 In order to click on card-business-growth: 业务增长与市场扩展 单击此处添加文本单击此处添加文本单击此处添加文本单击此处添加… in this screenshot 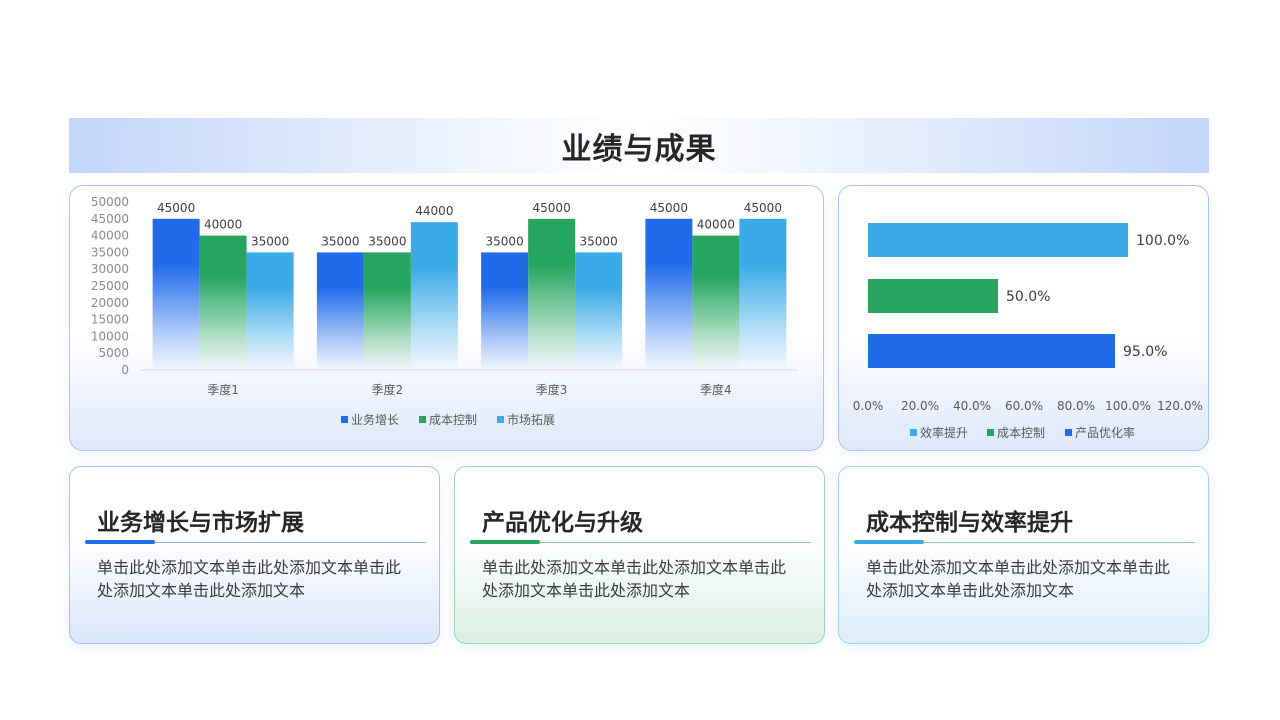, I will do `click(254, 555)`.